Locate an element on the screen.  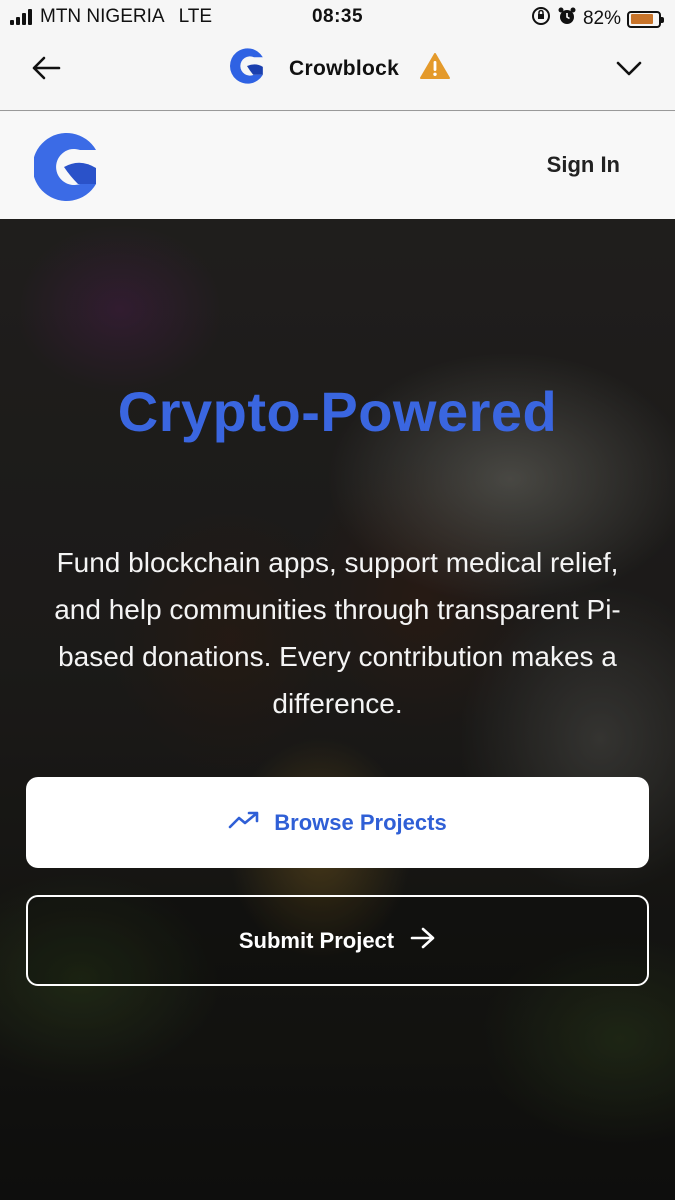
site-identity: Crowblock is located at coordinates (338, 68).